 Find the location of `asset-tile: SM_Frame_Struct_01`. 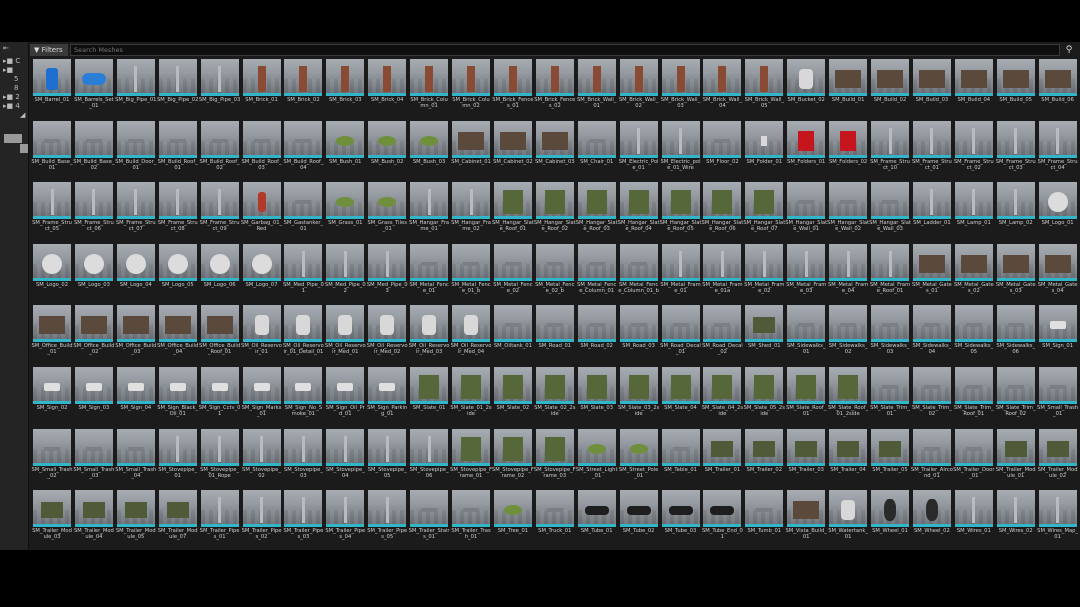

asset-tile: SM_Frame_Struct_01 is located at coordinates (932, 151).